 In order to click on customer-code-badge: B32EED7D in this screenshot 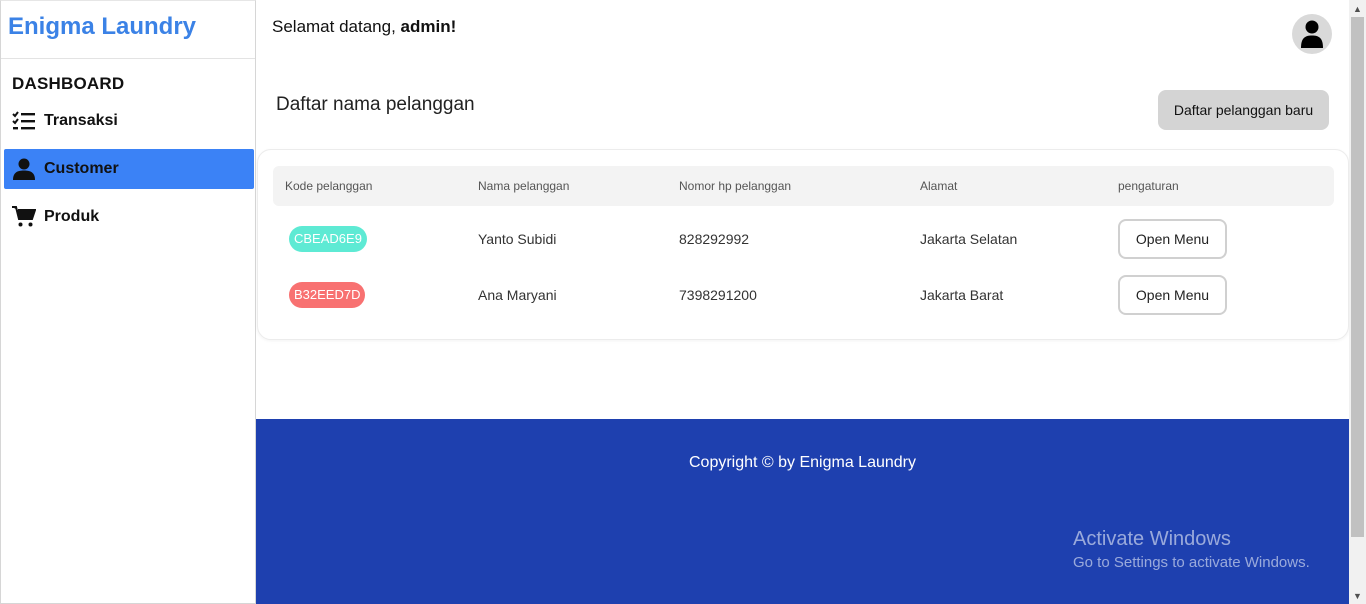, I will do `click(327, 295)`.